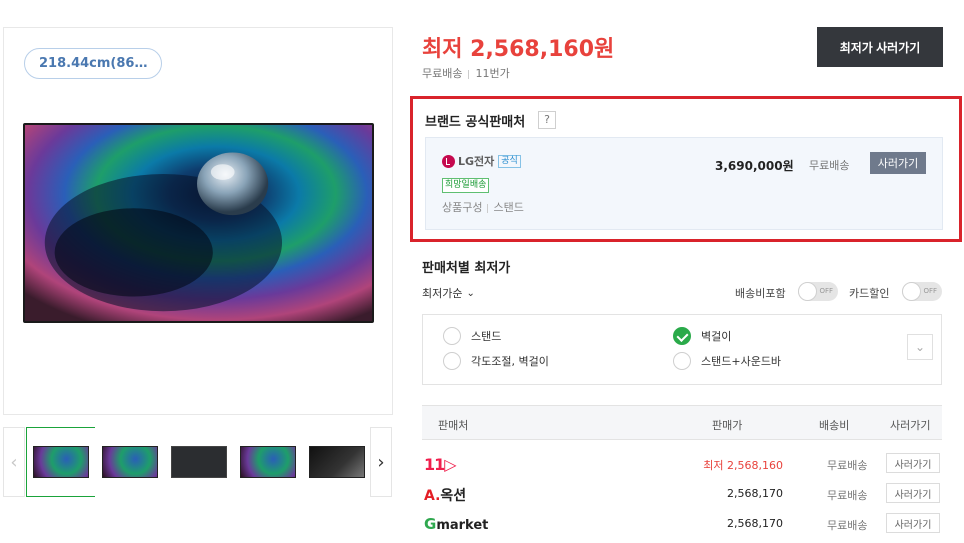  What do you see at coordinates (518, 49) in the screenshot?
I see `lowest-price: 최저 2,568,160원` at bounding box center [518, 49].